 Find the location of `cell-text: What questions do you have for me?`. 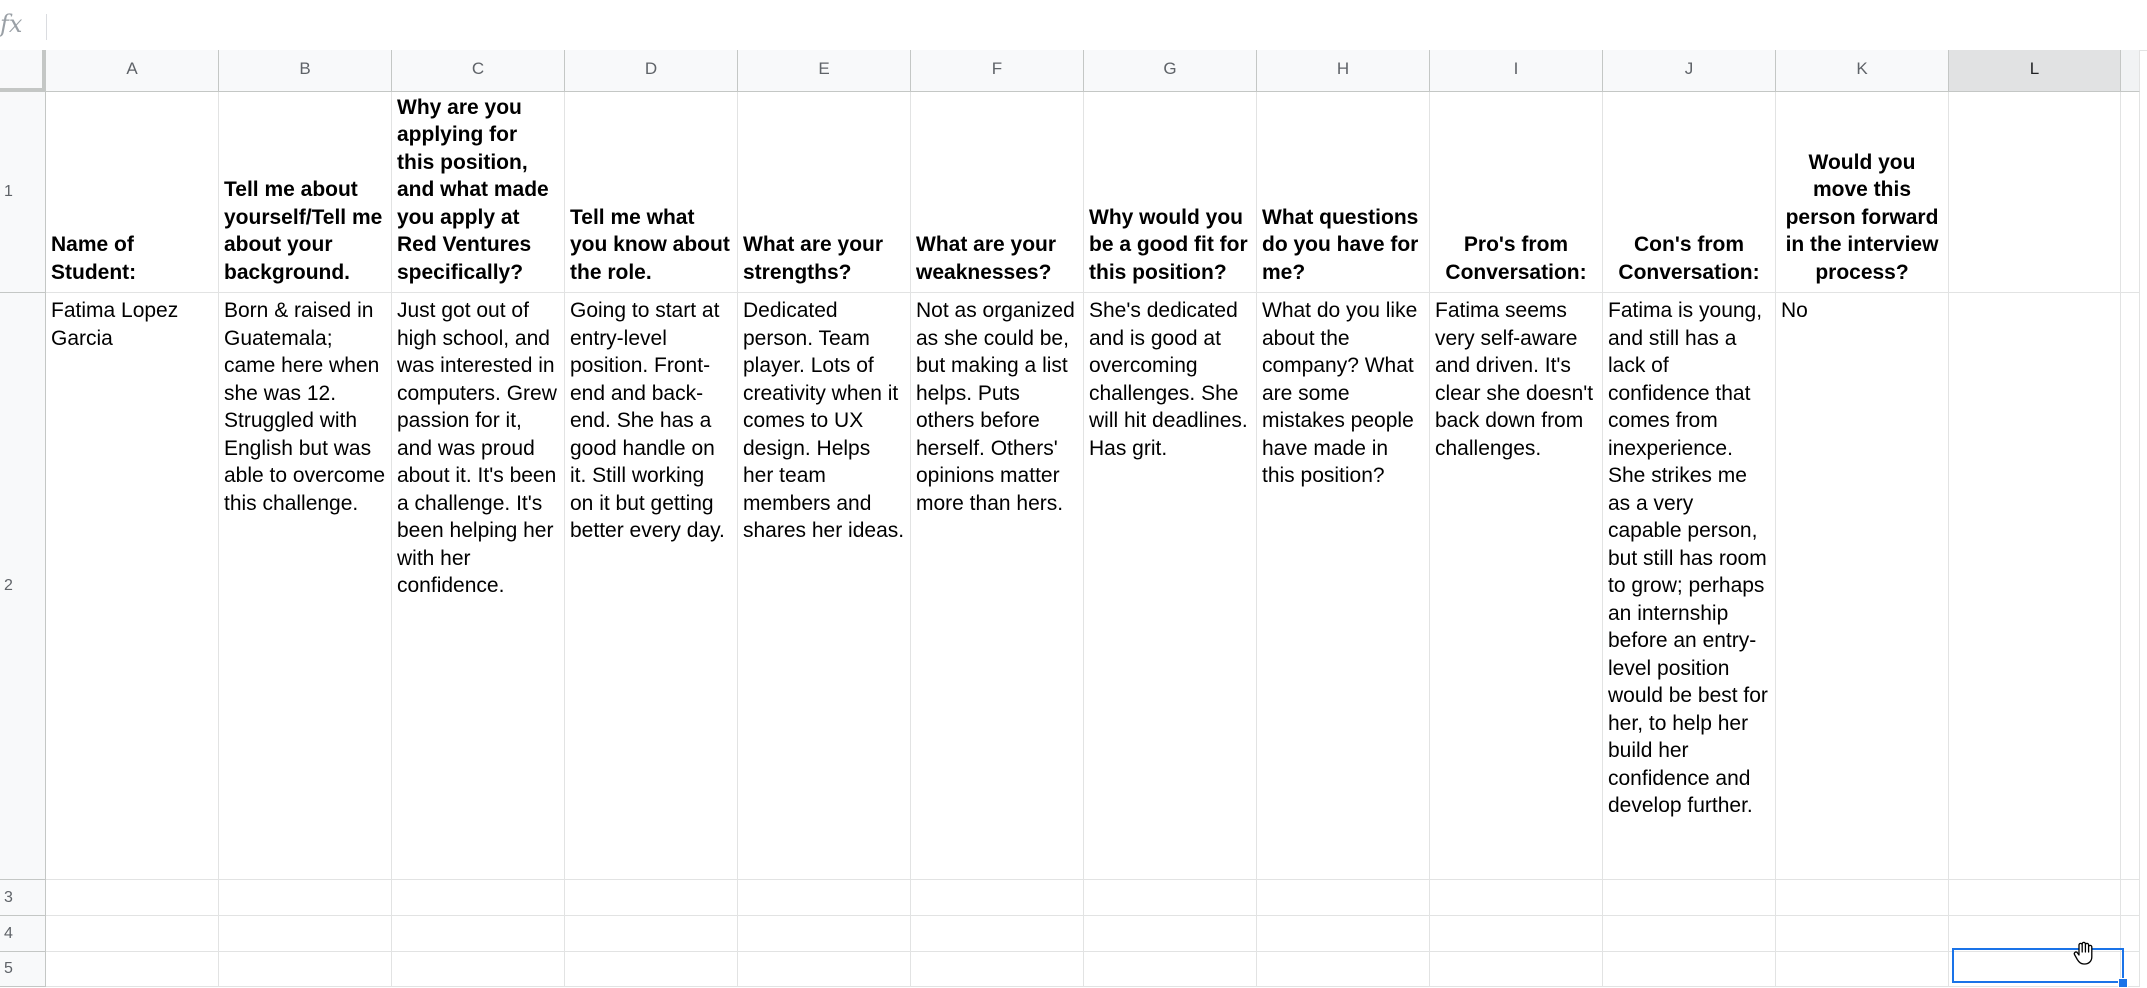

cell-text: What questions do you have for me? is located at coordinates (1340, 244).